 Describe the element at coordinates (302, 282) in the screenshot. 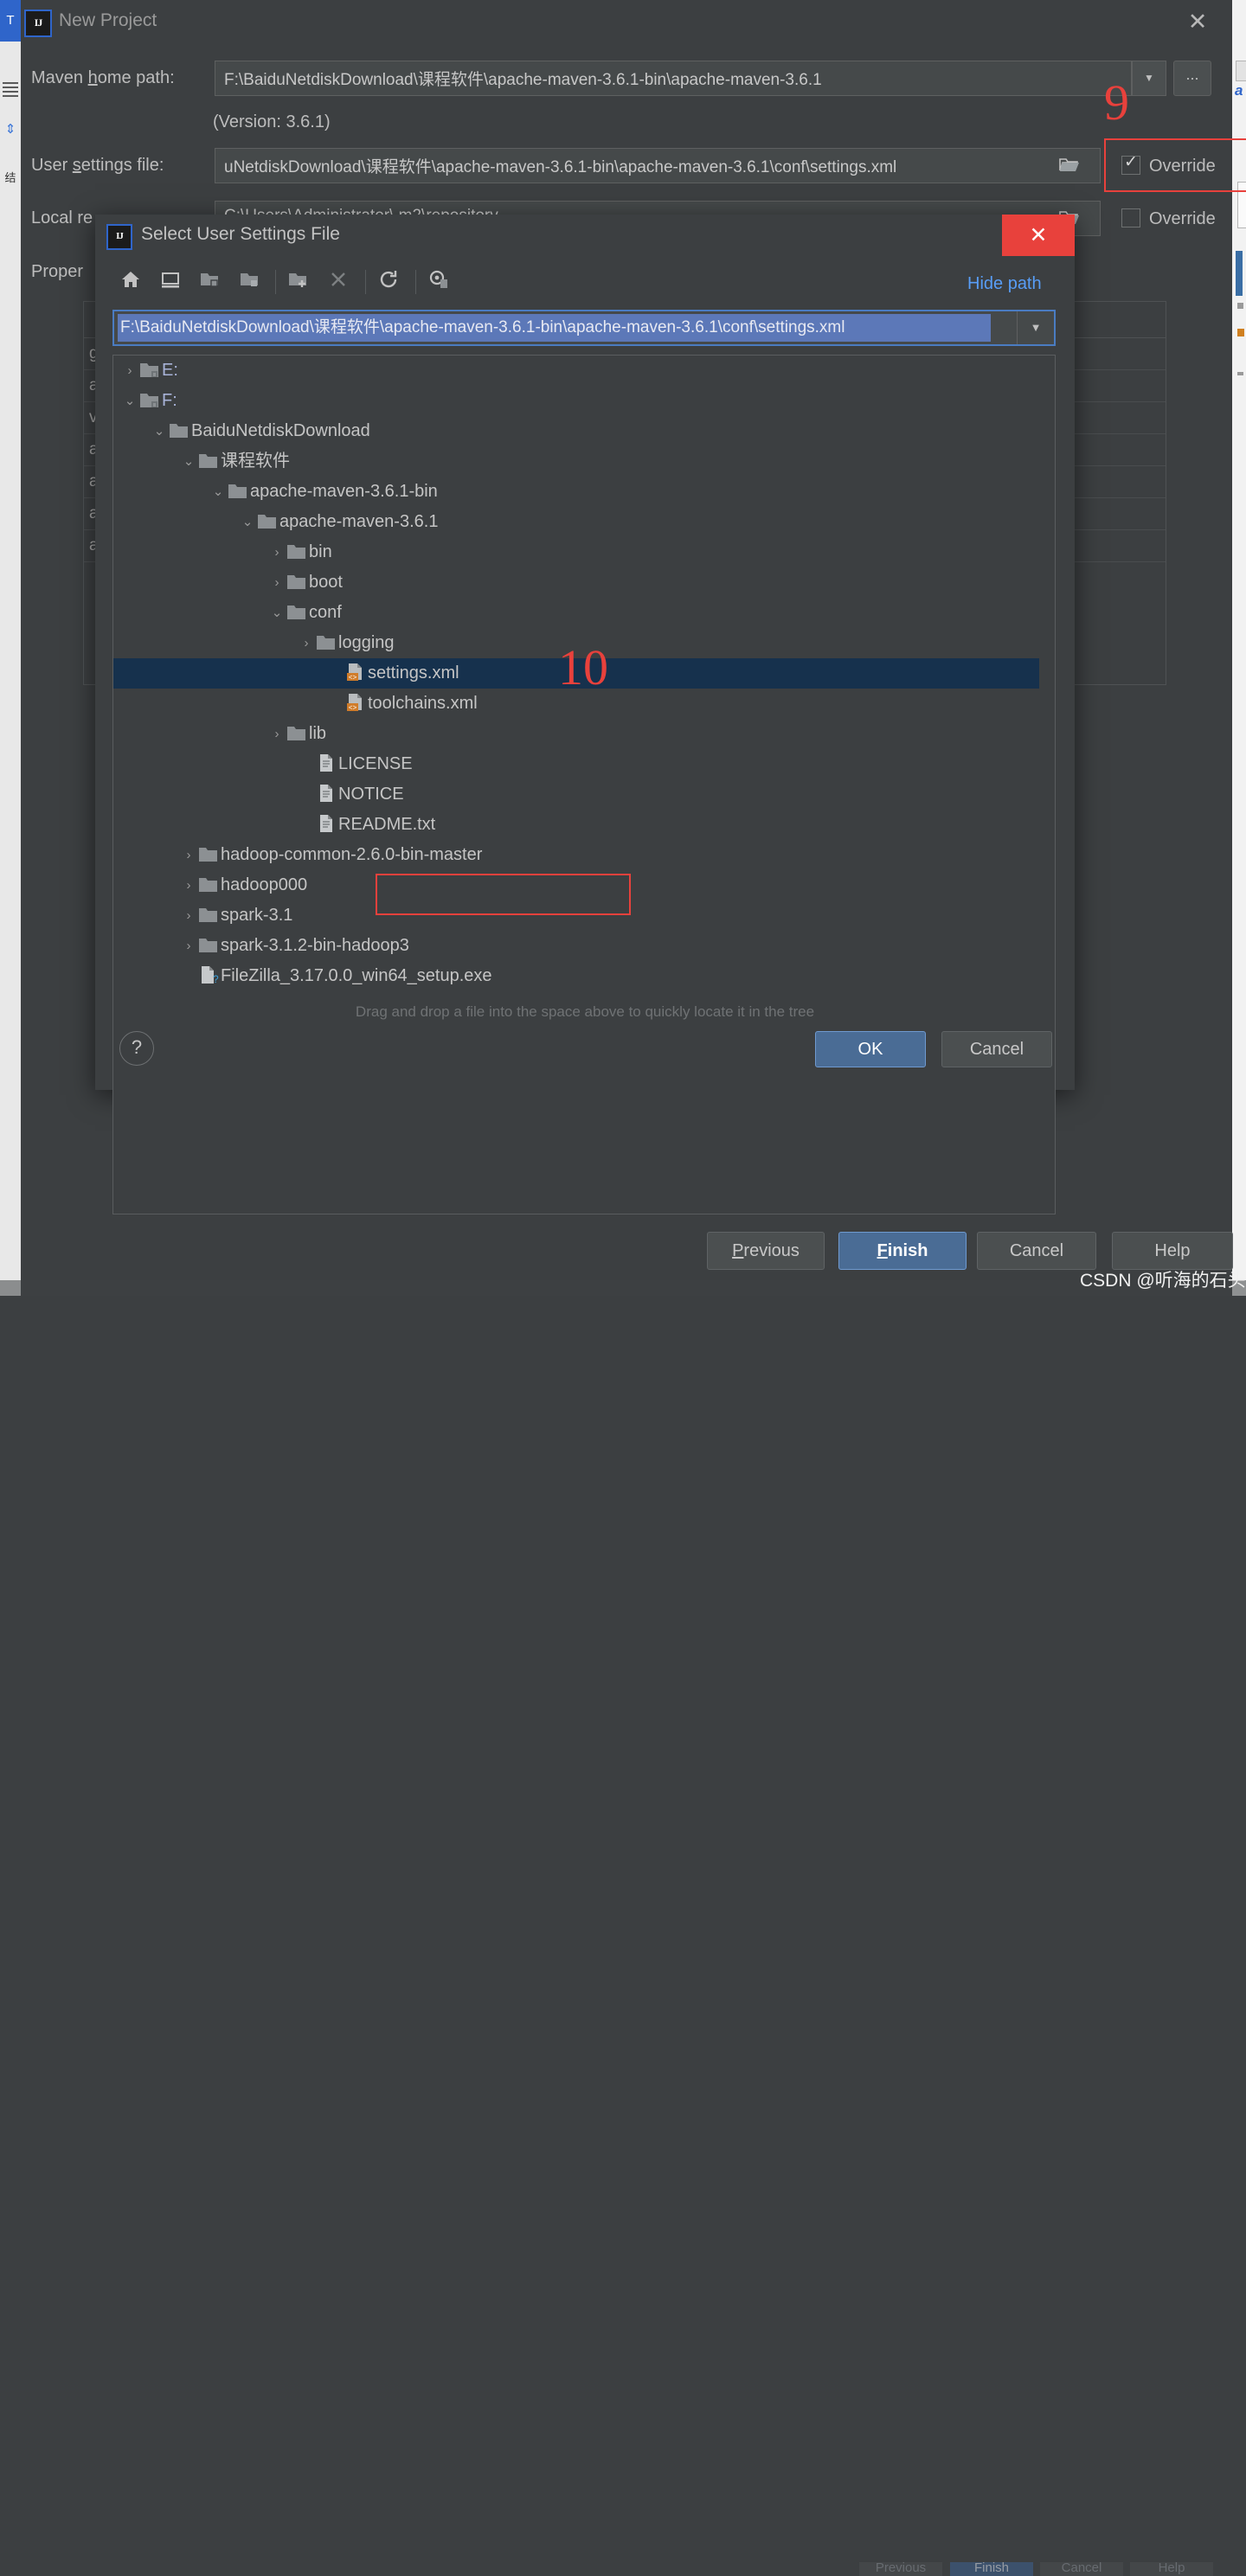

I see `new-folder-icon` at that location.